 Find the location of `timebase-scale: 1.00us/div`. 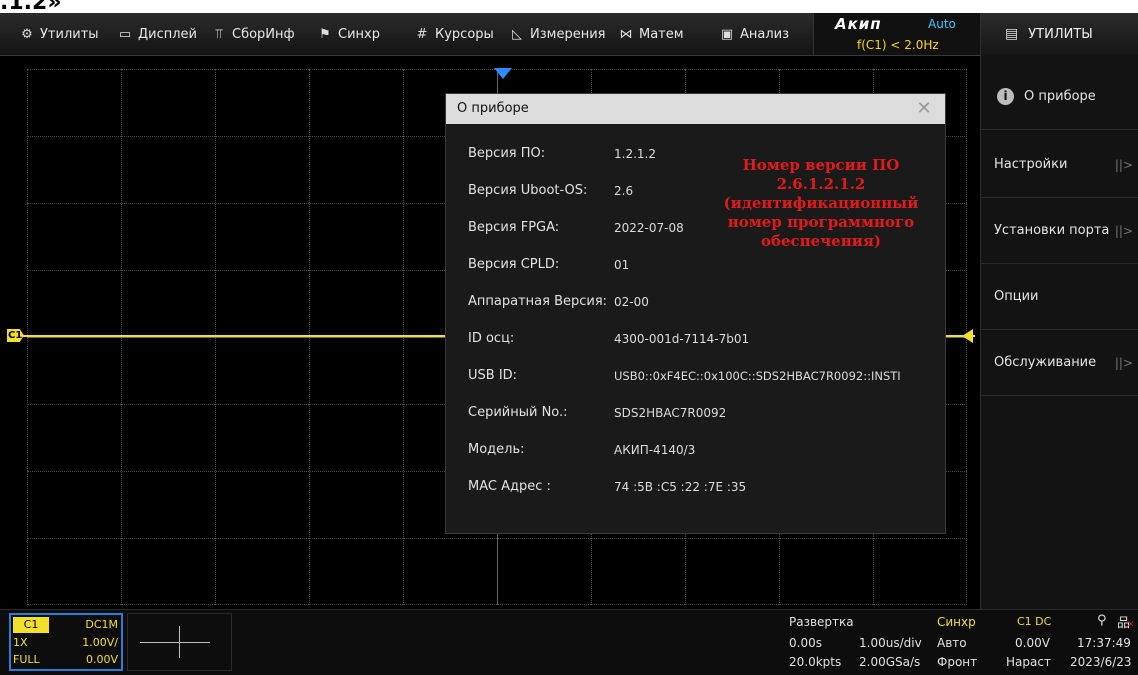

timebase-scale: 1.00us/div is located at coordinates (890, 643).